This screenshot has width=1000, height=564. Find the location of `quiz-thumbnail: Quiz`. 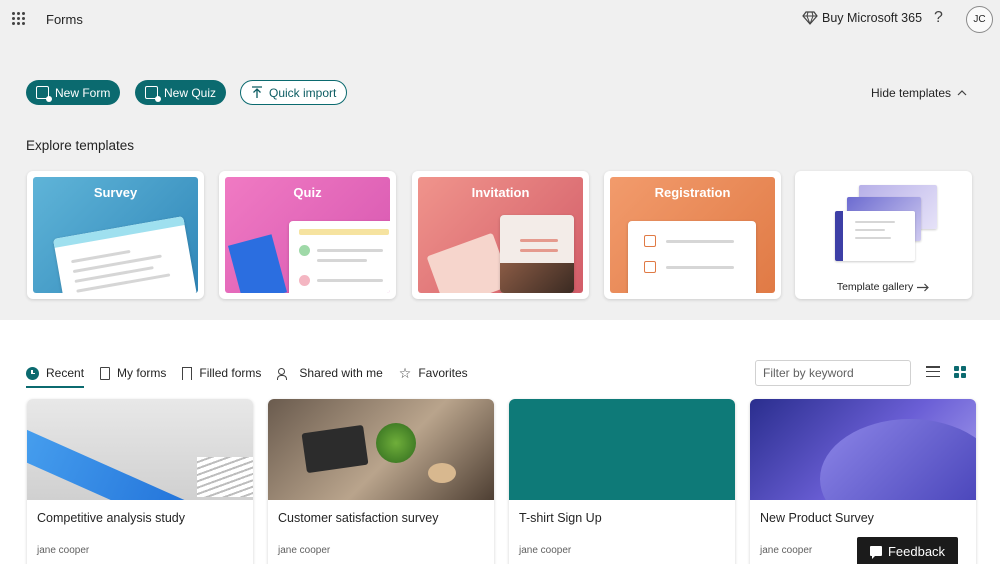

quiz-thumbnail: Quiz is located at coordinates (307, 235).